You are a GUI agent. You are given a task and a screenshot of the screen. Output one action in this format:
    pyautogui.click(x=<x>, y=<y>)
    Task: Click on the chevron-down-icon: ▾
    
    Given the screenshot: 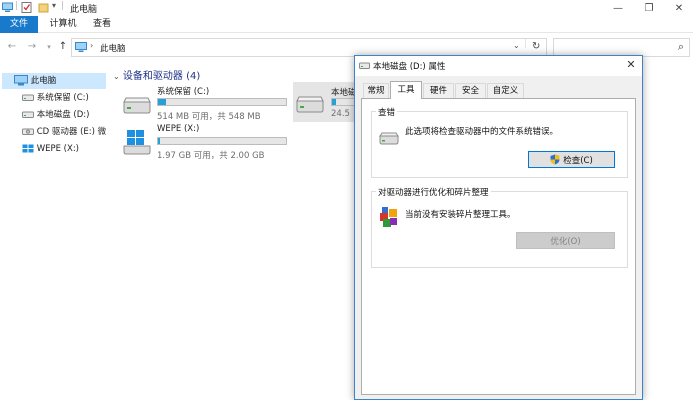 What is the action you would take?
    pyautogui.click(x=49, y=47)
    